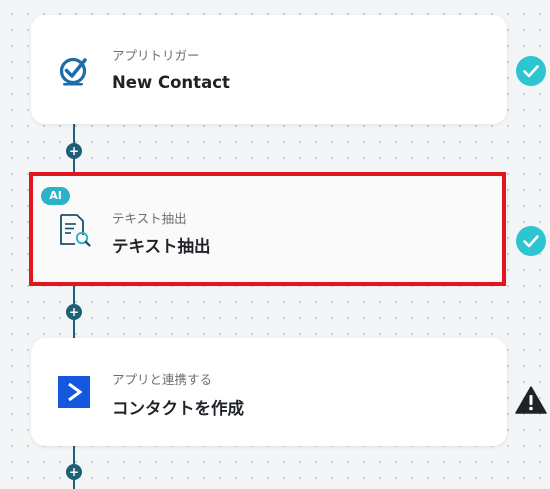 Image resolution: width=550 pixels, height=489 pixels. I want to click on ai-badge: AI, so click(55, 196).